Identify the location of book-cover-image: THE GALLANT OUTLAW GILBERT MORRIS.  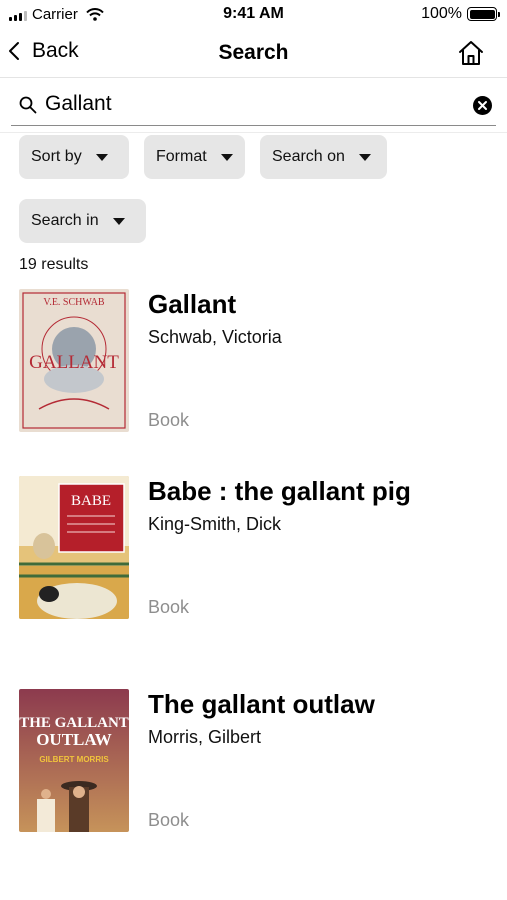
(74, 760).